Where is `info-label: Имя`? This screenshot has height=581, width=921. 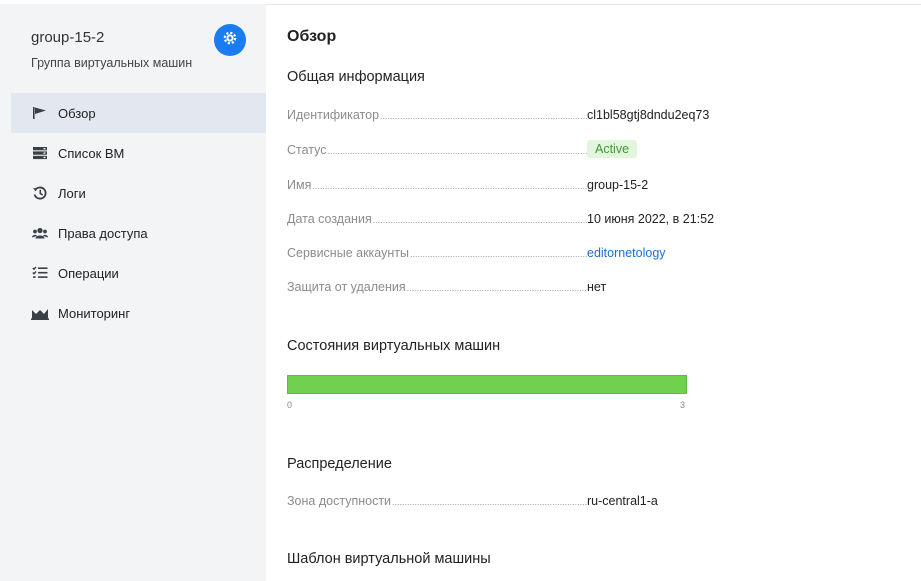 info-label: Имя is located at coordinates (437, 185).